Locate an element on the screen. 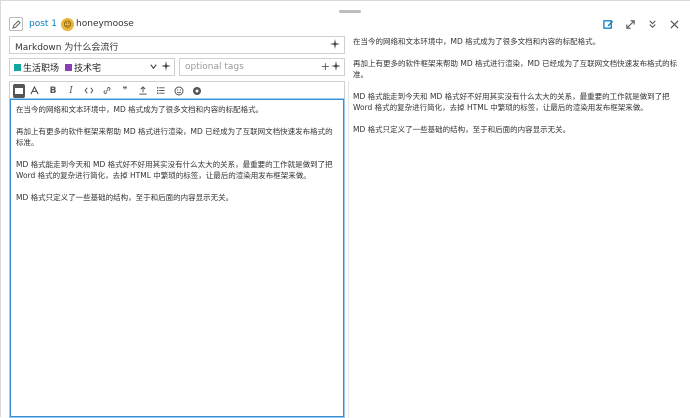  keyboard-icon is located at coordinates (19, 90).